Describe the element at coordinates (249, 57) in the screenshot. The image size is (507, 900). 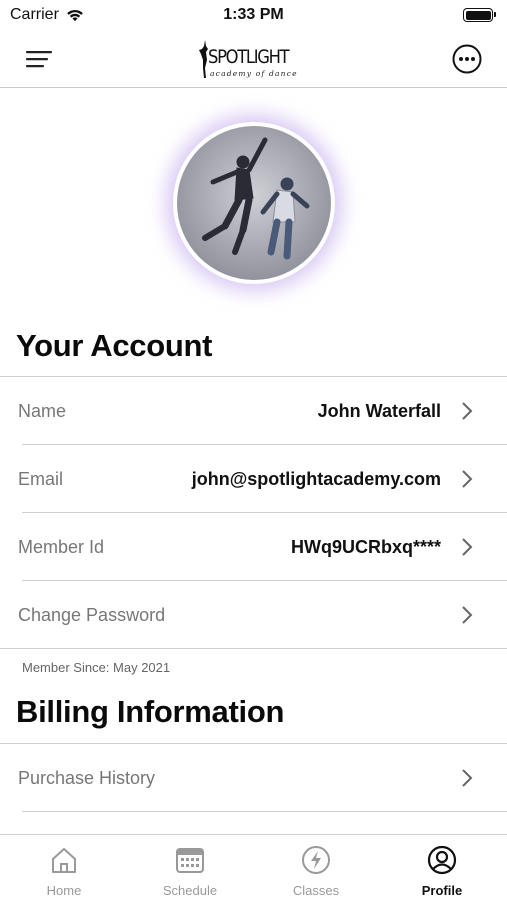
I see `logo-main-text: SPOTLIGHT` at that location.